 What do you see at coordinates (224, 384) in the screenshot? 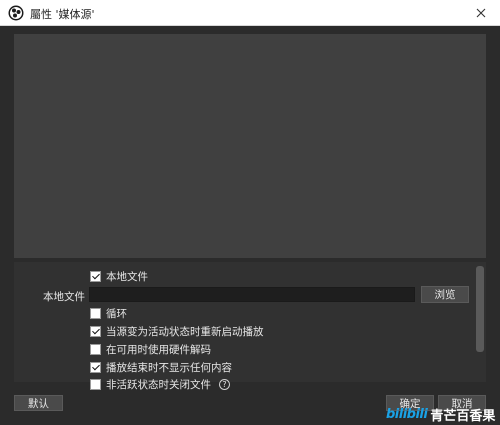
I see `help-icon: ?` at bounding box center [224, 384].